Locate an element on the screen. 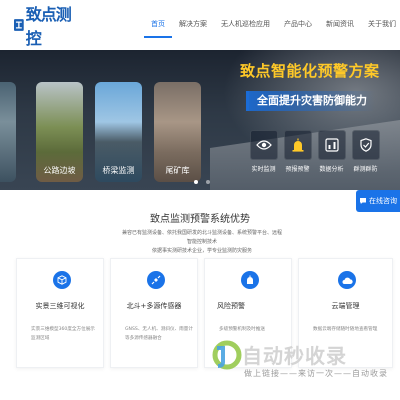 This screenshot has height=400, width=400. online-chat-label: 在线咨询 is located at coordinates (383, 201).